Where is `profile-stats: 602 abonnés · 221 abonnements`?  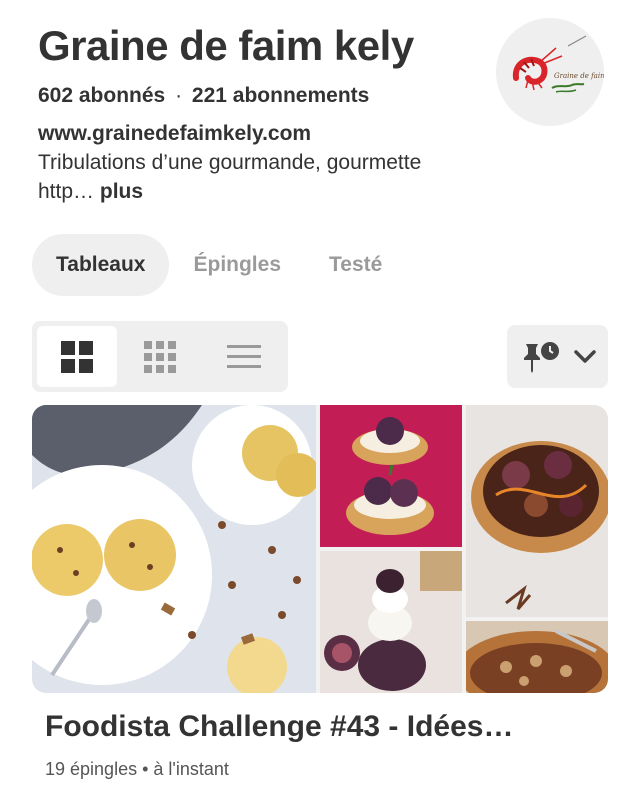
profile-stats: 602 abonnés · 221 abonnements is located at coordinates (203, 96).